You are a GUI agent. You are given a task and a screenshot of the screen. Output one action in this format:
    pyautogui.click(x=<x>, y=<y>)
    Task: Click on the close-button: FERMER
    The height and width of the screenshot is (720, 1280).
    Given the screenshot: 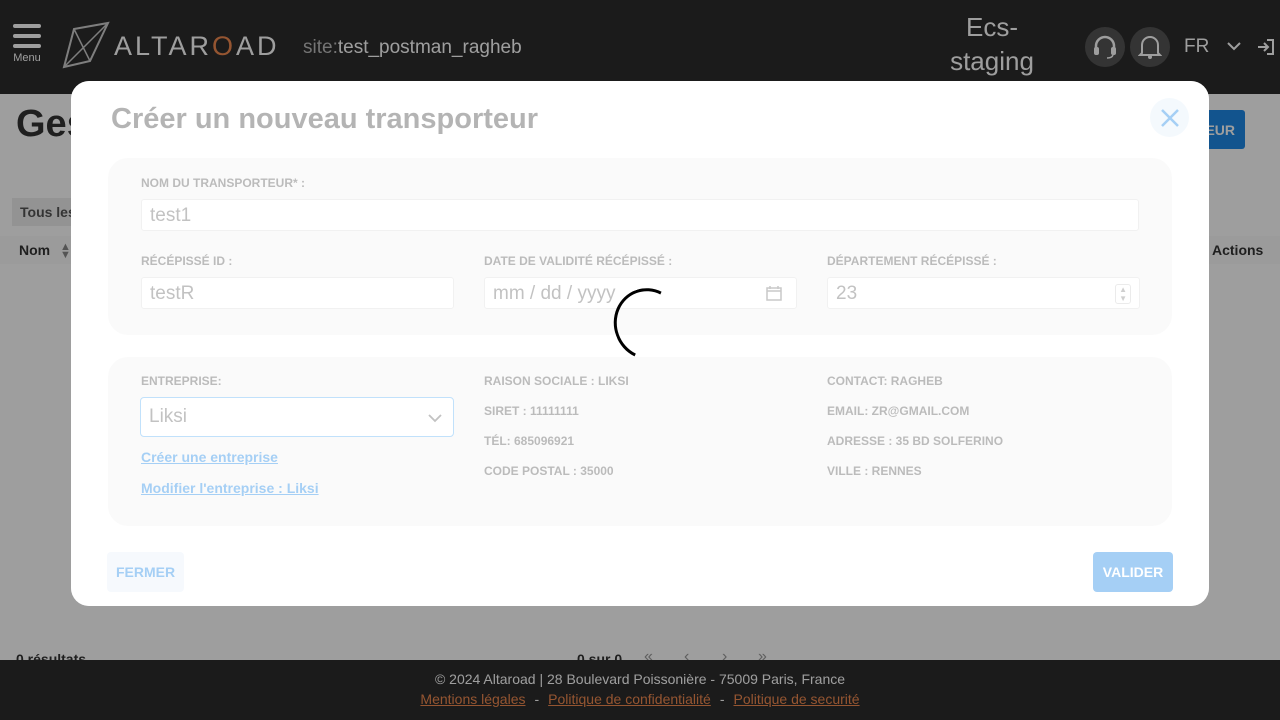 What is the action you would take?
    pyautogui.click(x=145, y=572)
    